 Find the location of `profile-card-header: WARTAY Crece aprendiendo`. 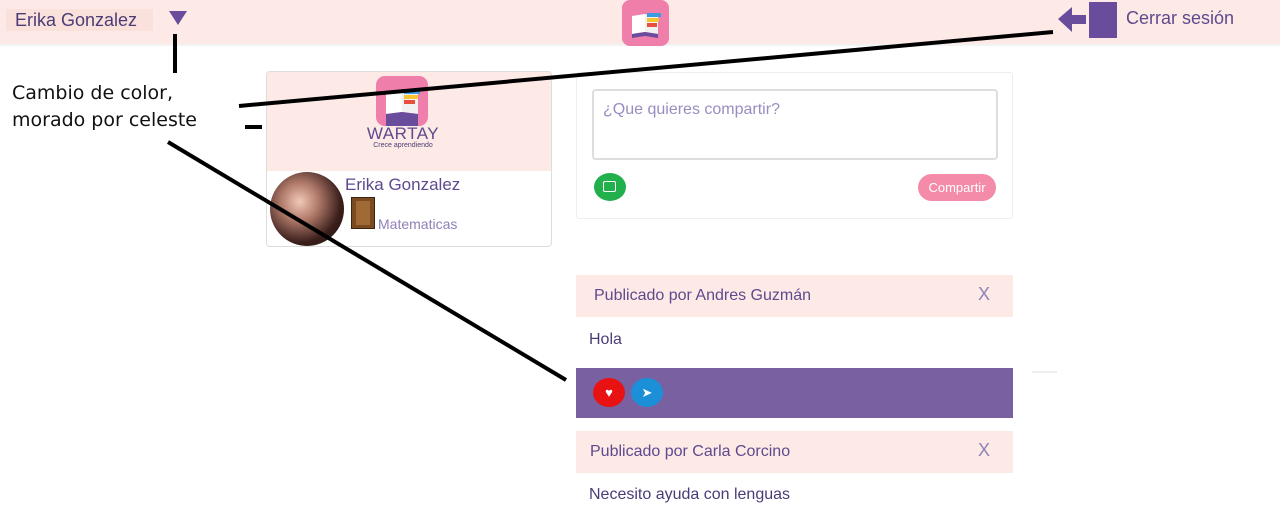

profile-card-header: WARTAY Crece aprendiendo is located at coordinates (409, 121).